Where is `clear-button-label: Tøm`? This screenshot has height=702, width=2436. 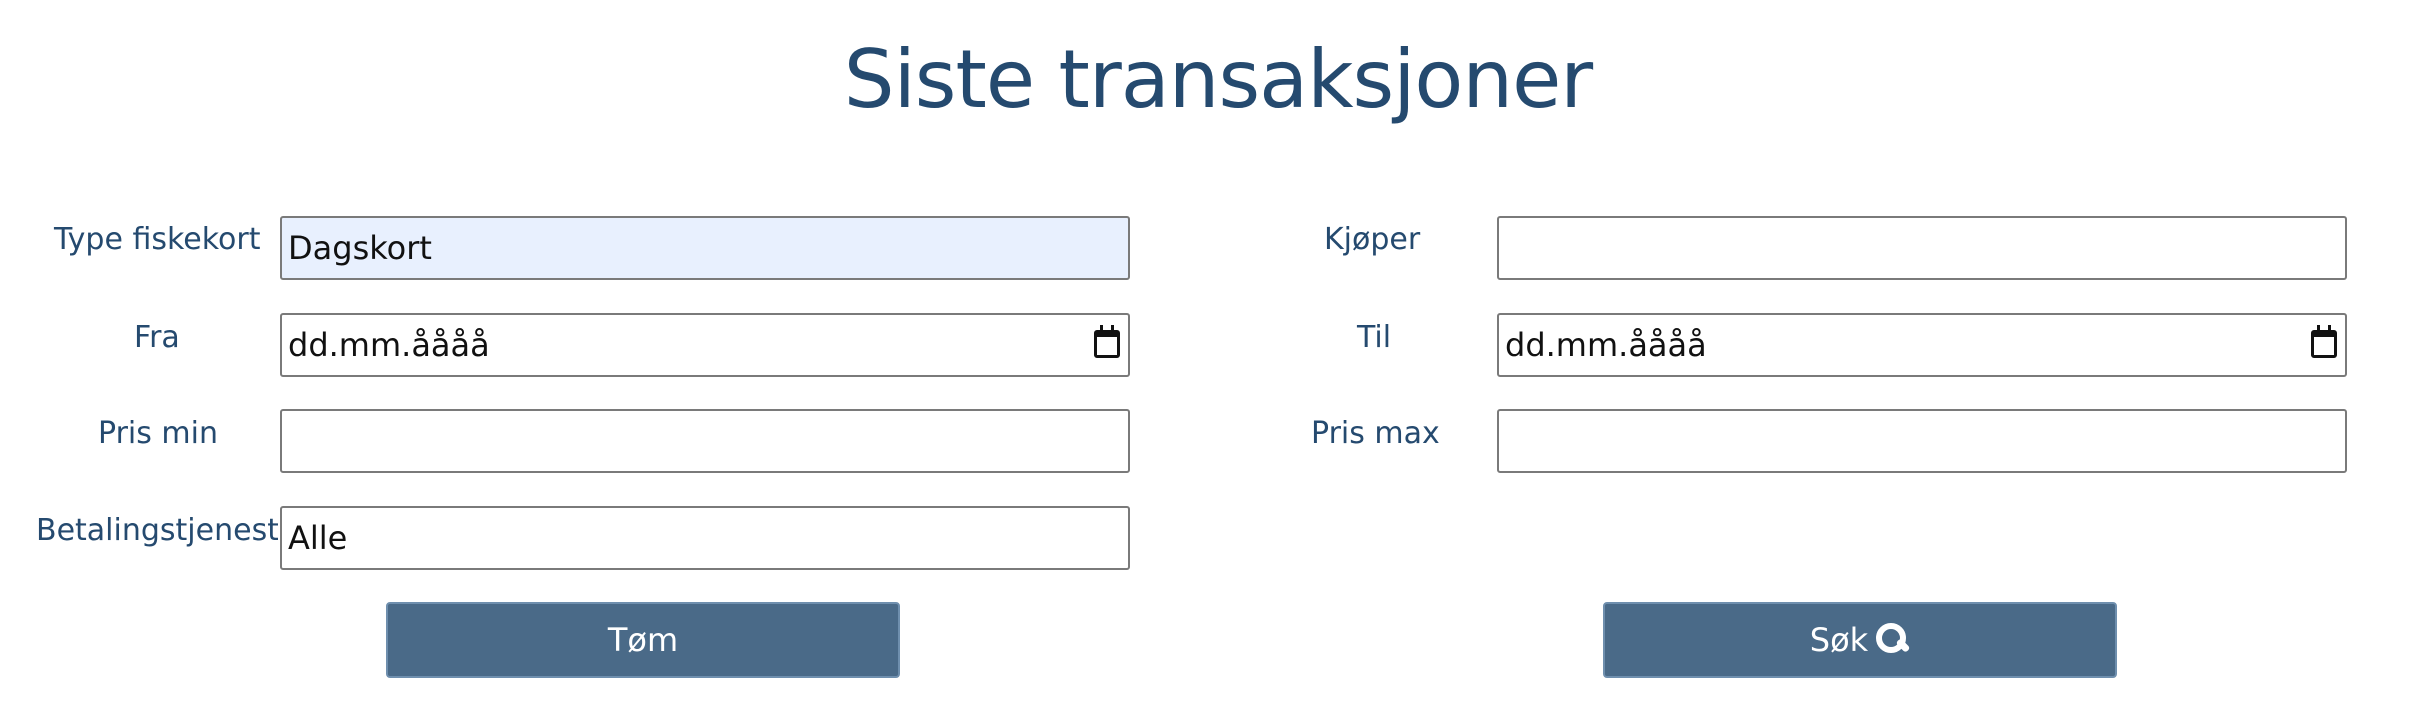
clear-button-label: Tøm is located at coordinates (643, 640).